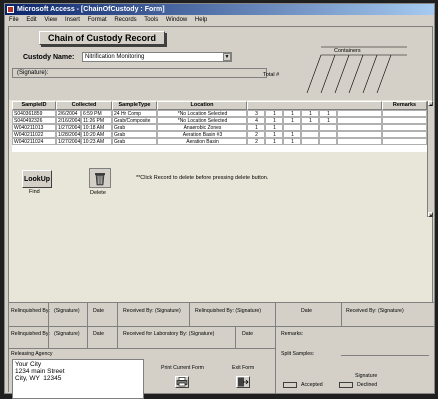  What do you see at coordinates (169, 334) in the screenshot?
I see `received-lab-label: Received for Laboratory By: (Signature)` at bounding box center [169, 334].